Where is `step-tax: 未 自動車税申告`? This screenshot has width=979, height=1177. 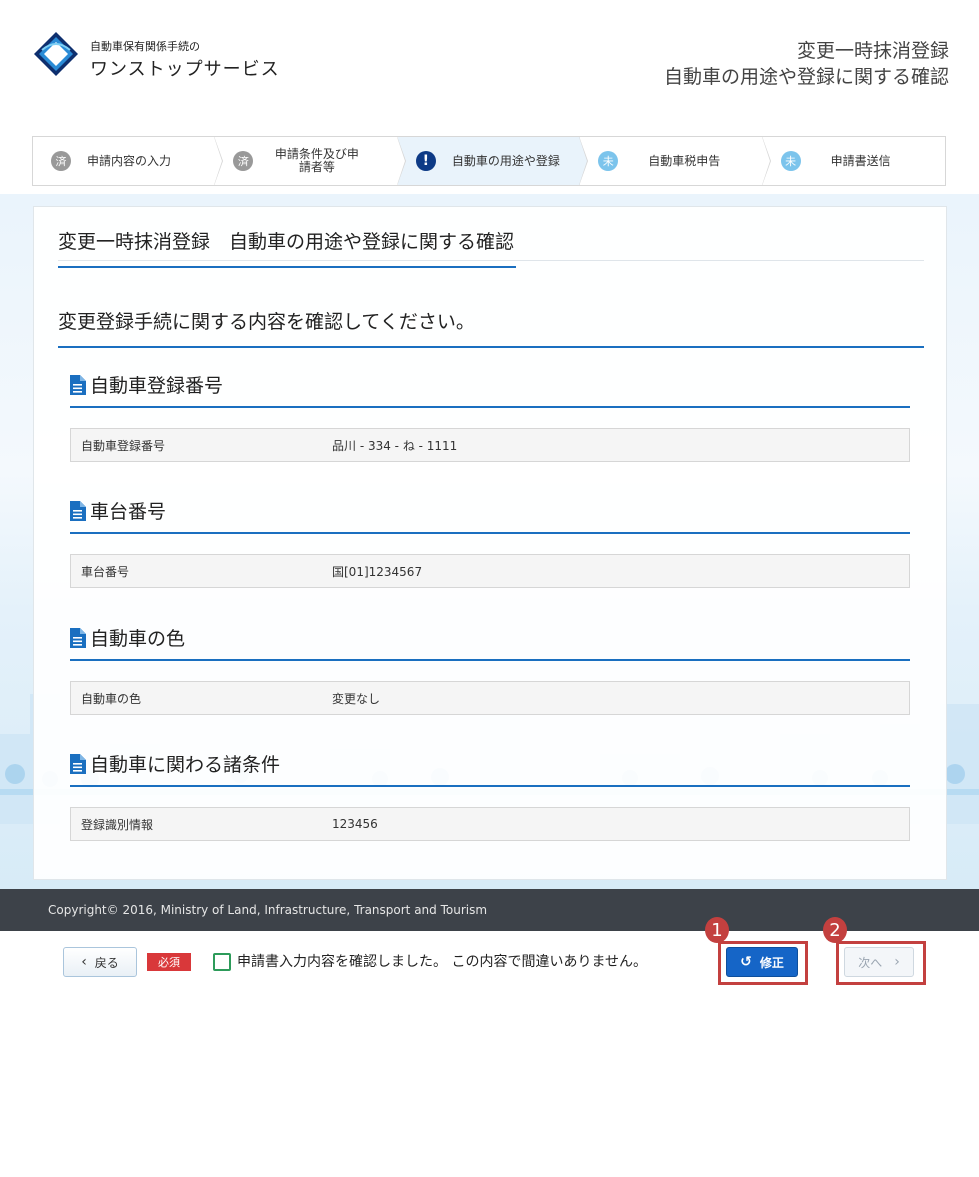 step-tax: 未 自動車税申告 is located at coordinates (676, 161).